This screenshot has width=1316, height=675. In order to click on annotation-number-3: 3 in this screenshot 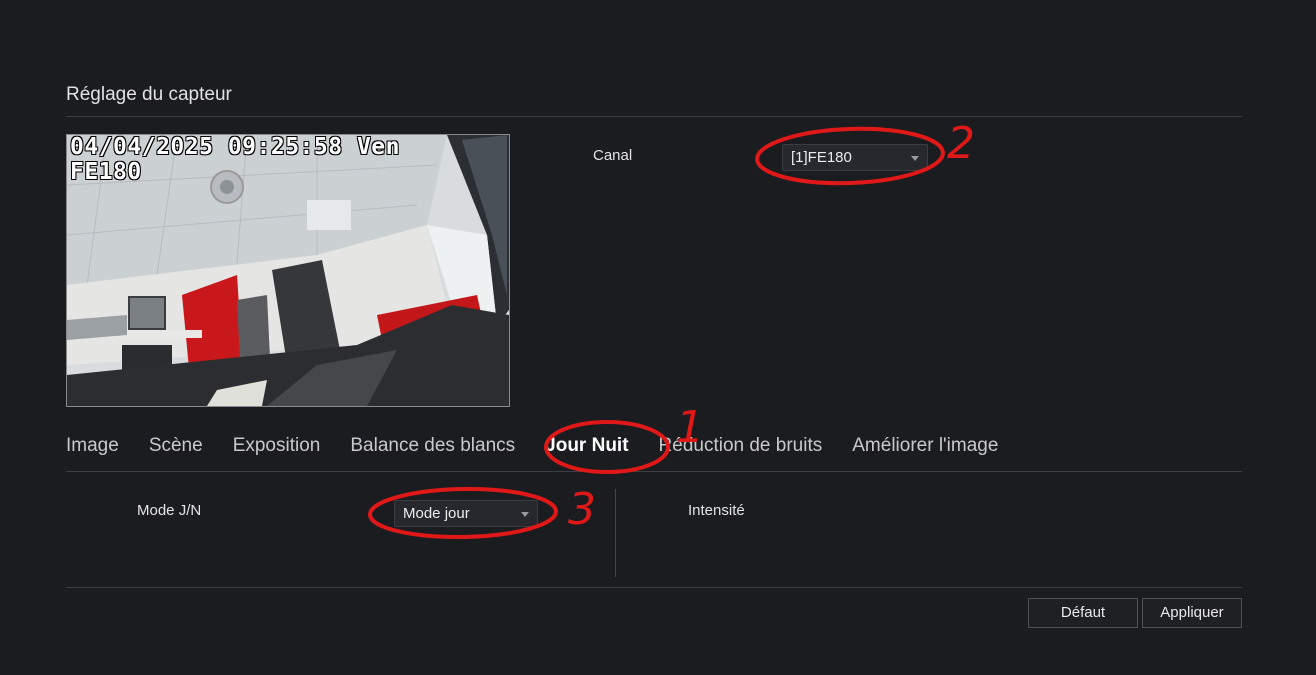, I will do `click(582, 509)`.